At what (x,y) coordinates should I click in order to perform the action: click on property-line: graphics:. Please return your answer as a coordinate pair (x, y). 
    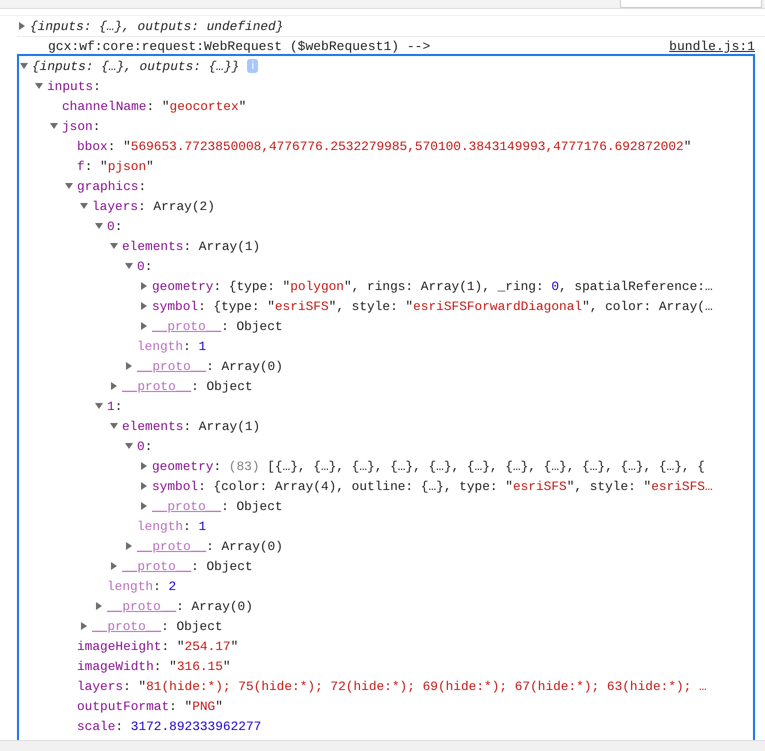
    Looking at the image, I should click on (111, 186).